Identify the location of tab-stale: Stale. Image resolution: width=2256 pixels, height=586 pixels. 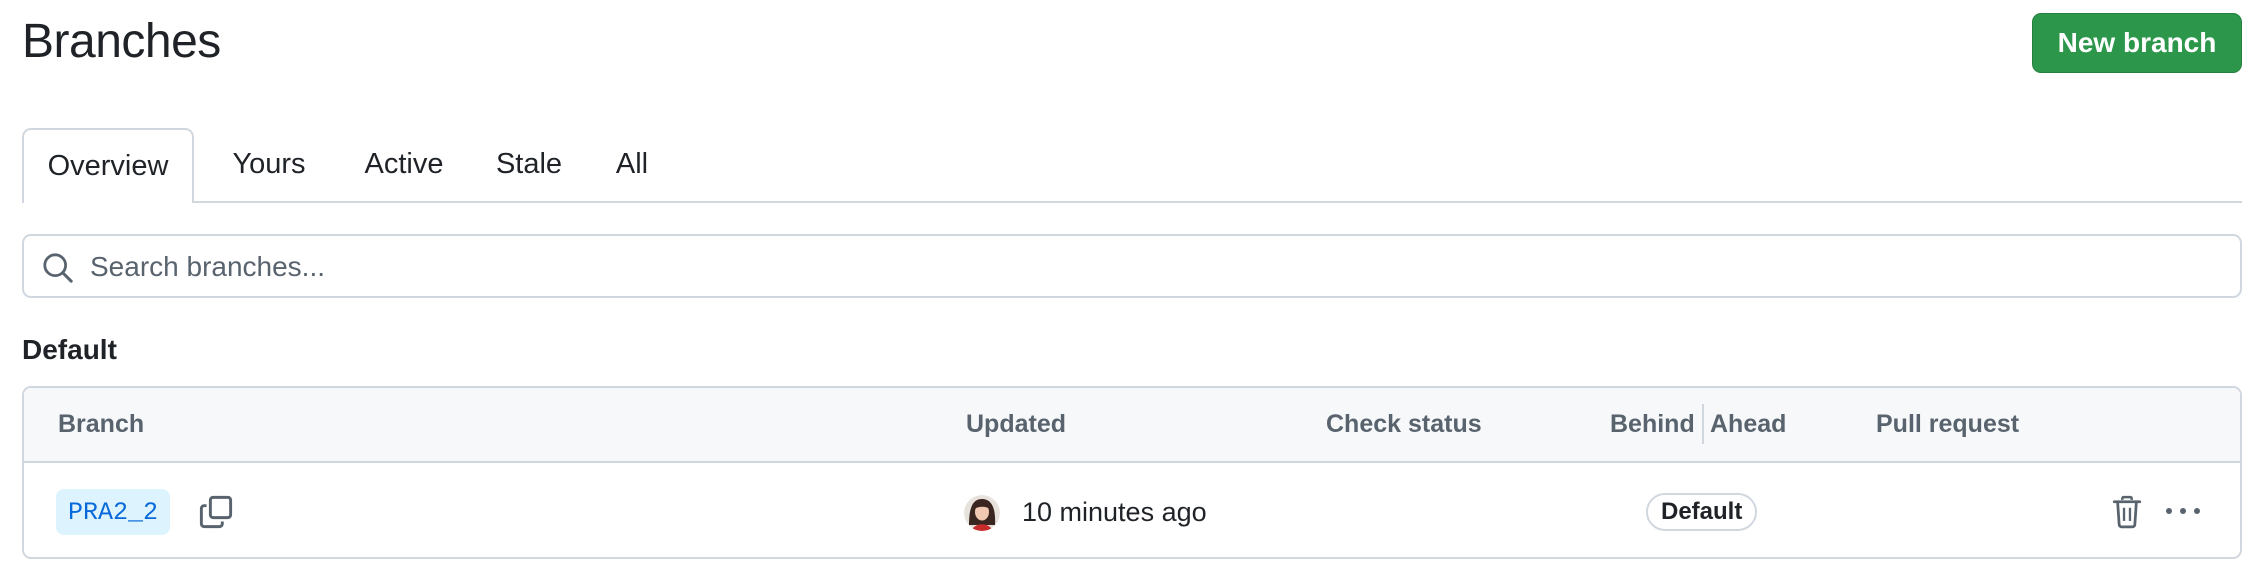
(529, 164).